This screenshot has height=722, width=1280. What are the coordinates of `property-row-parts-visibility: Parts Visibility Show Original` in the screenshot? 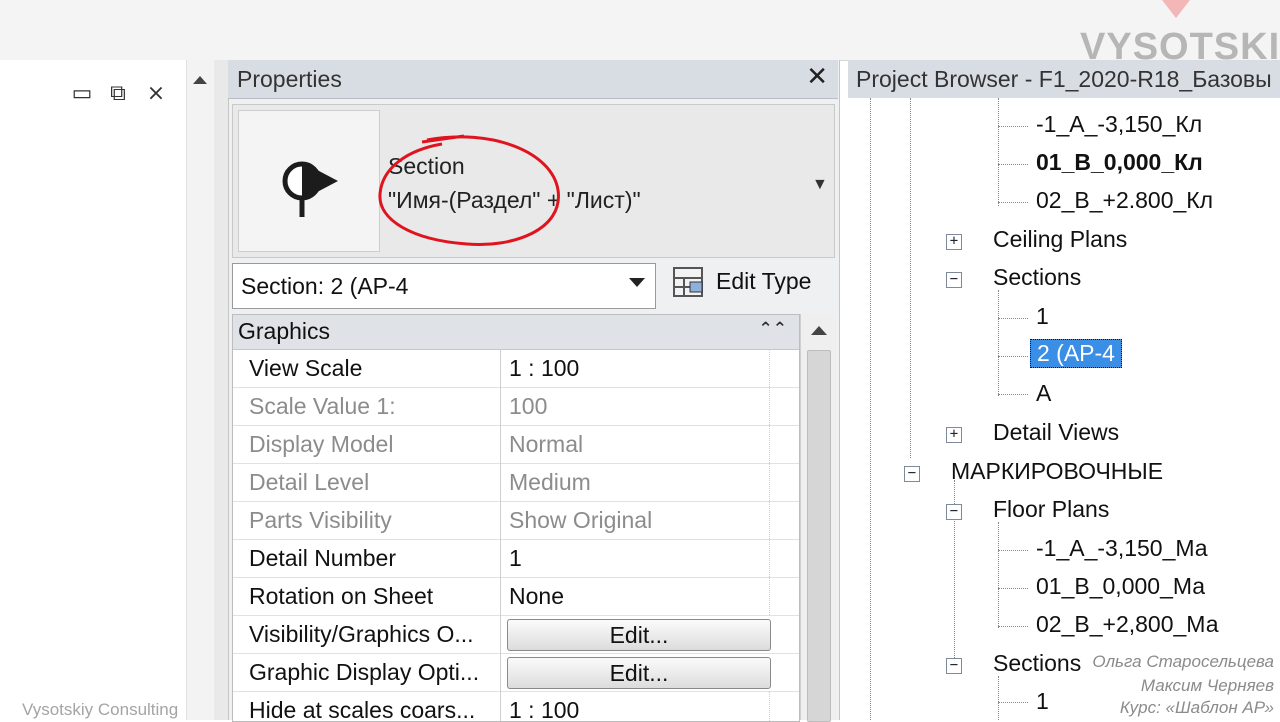 It's located at (516, 520).